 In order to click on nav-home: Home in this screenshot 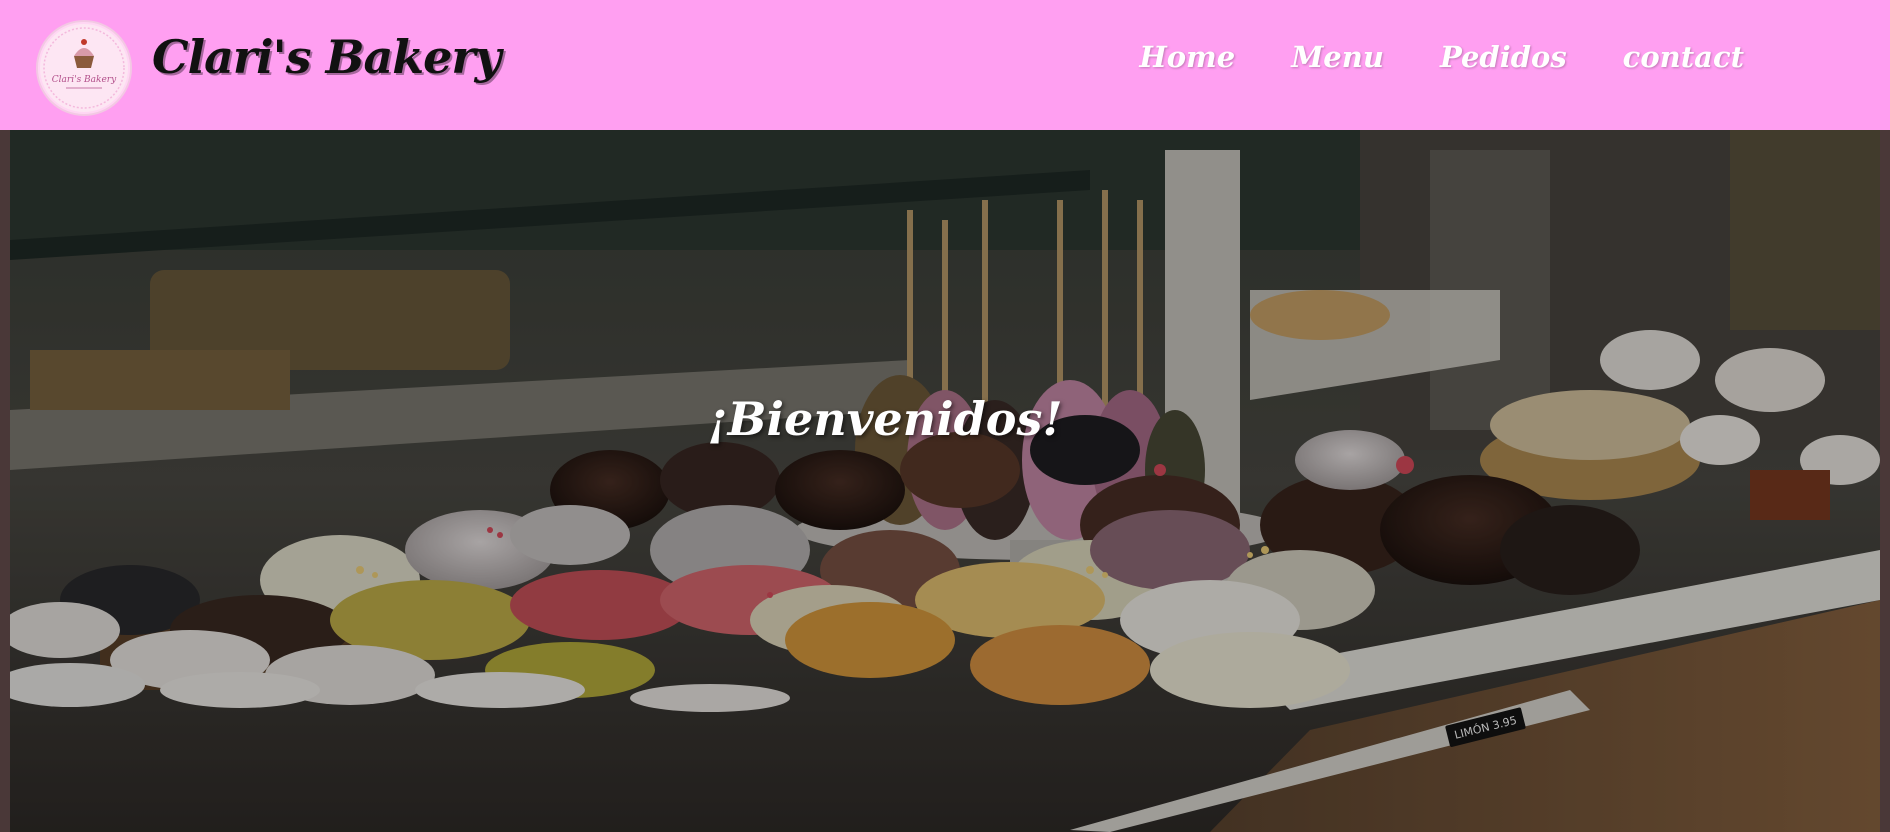, I will do `click(1187, 57)`.